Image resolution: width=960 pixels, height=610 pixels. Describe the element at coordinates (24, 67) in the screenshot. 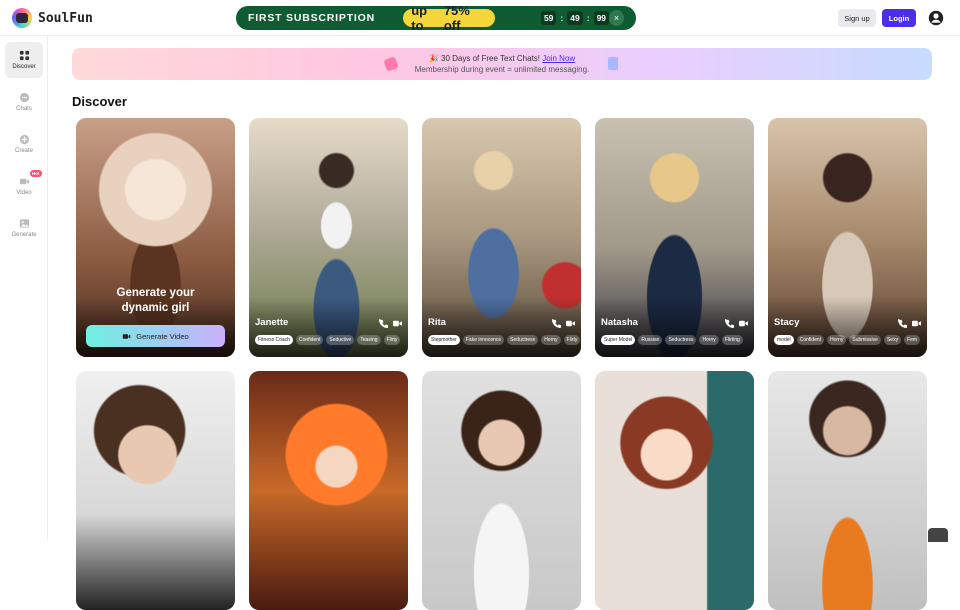

I see `sidebar-item-label: Discover` at that location.